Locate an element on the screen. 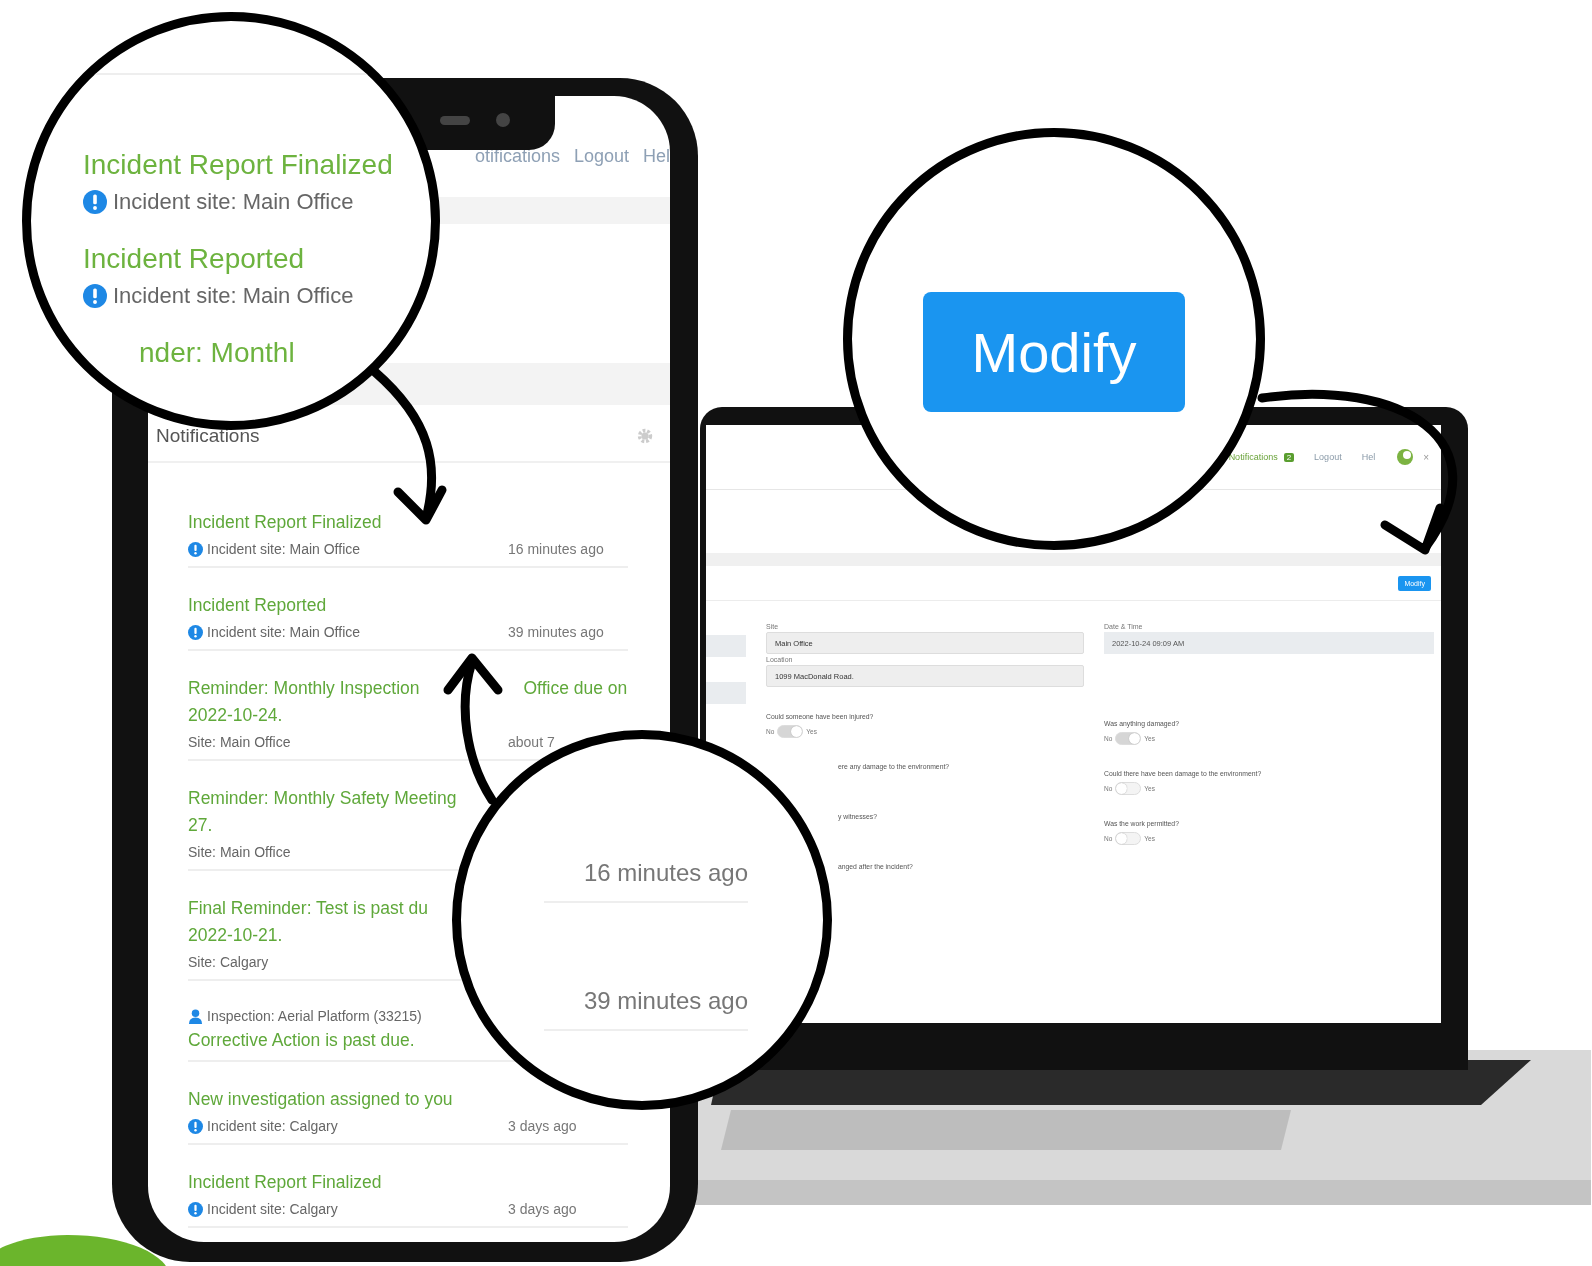 The height and width of the screenshot is (1266, 1592). close-button: × is located at coordinates (1426, 457).